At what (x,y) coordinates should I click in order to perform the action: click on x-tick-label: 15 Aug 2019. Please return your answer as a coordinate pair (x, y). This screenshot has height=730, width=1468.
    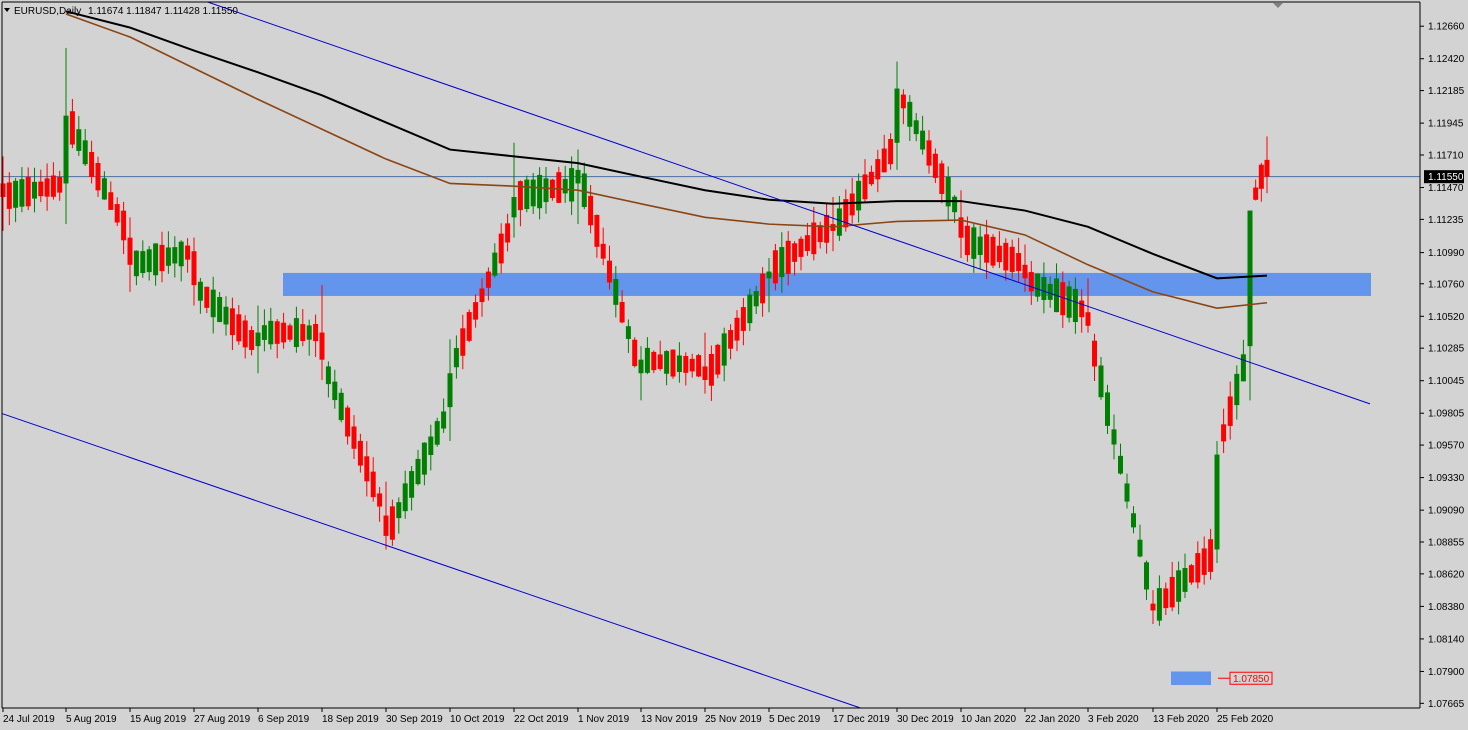
    Looking at the image, I should click on (158, 719).